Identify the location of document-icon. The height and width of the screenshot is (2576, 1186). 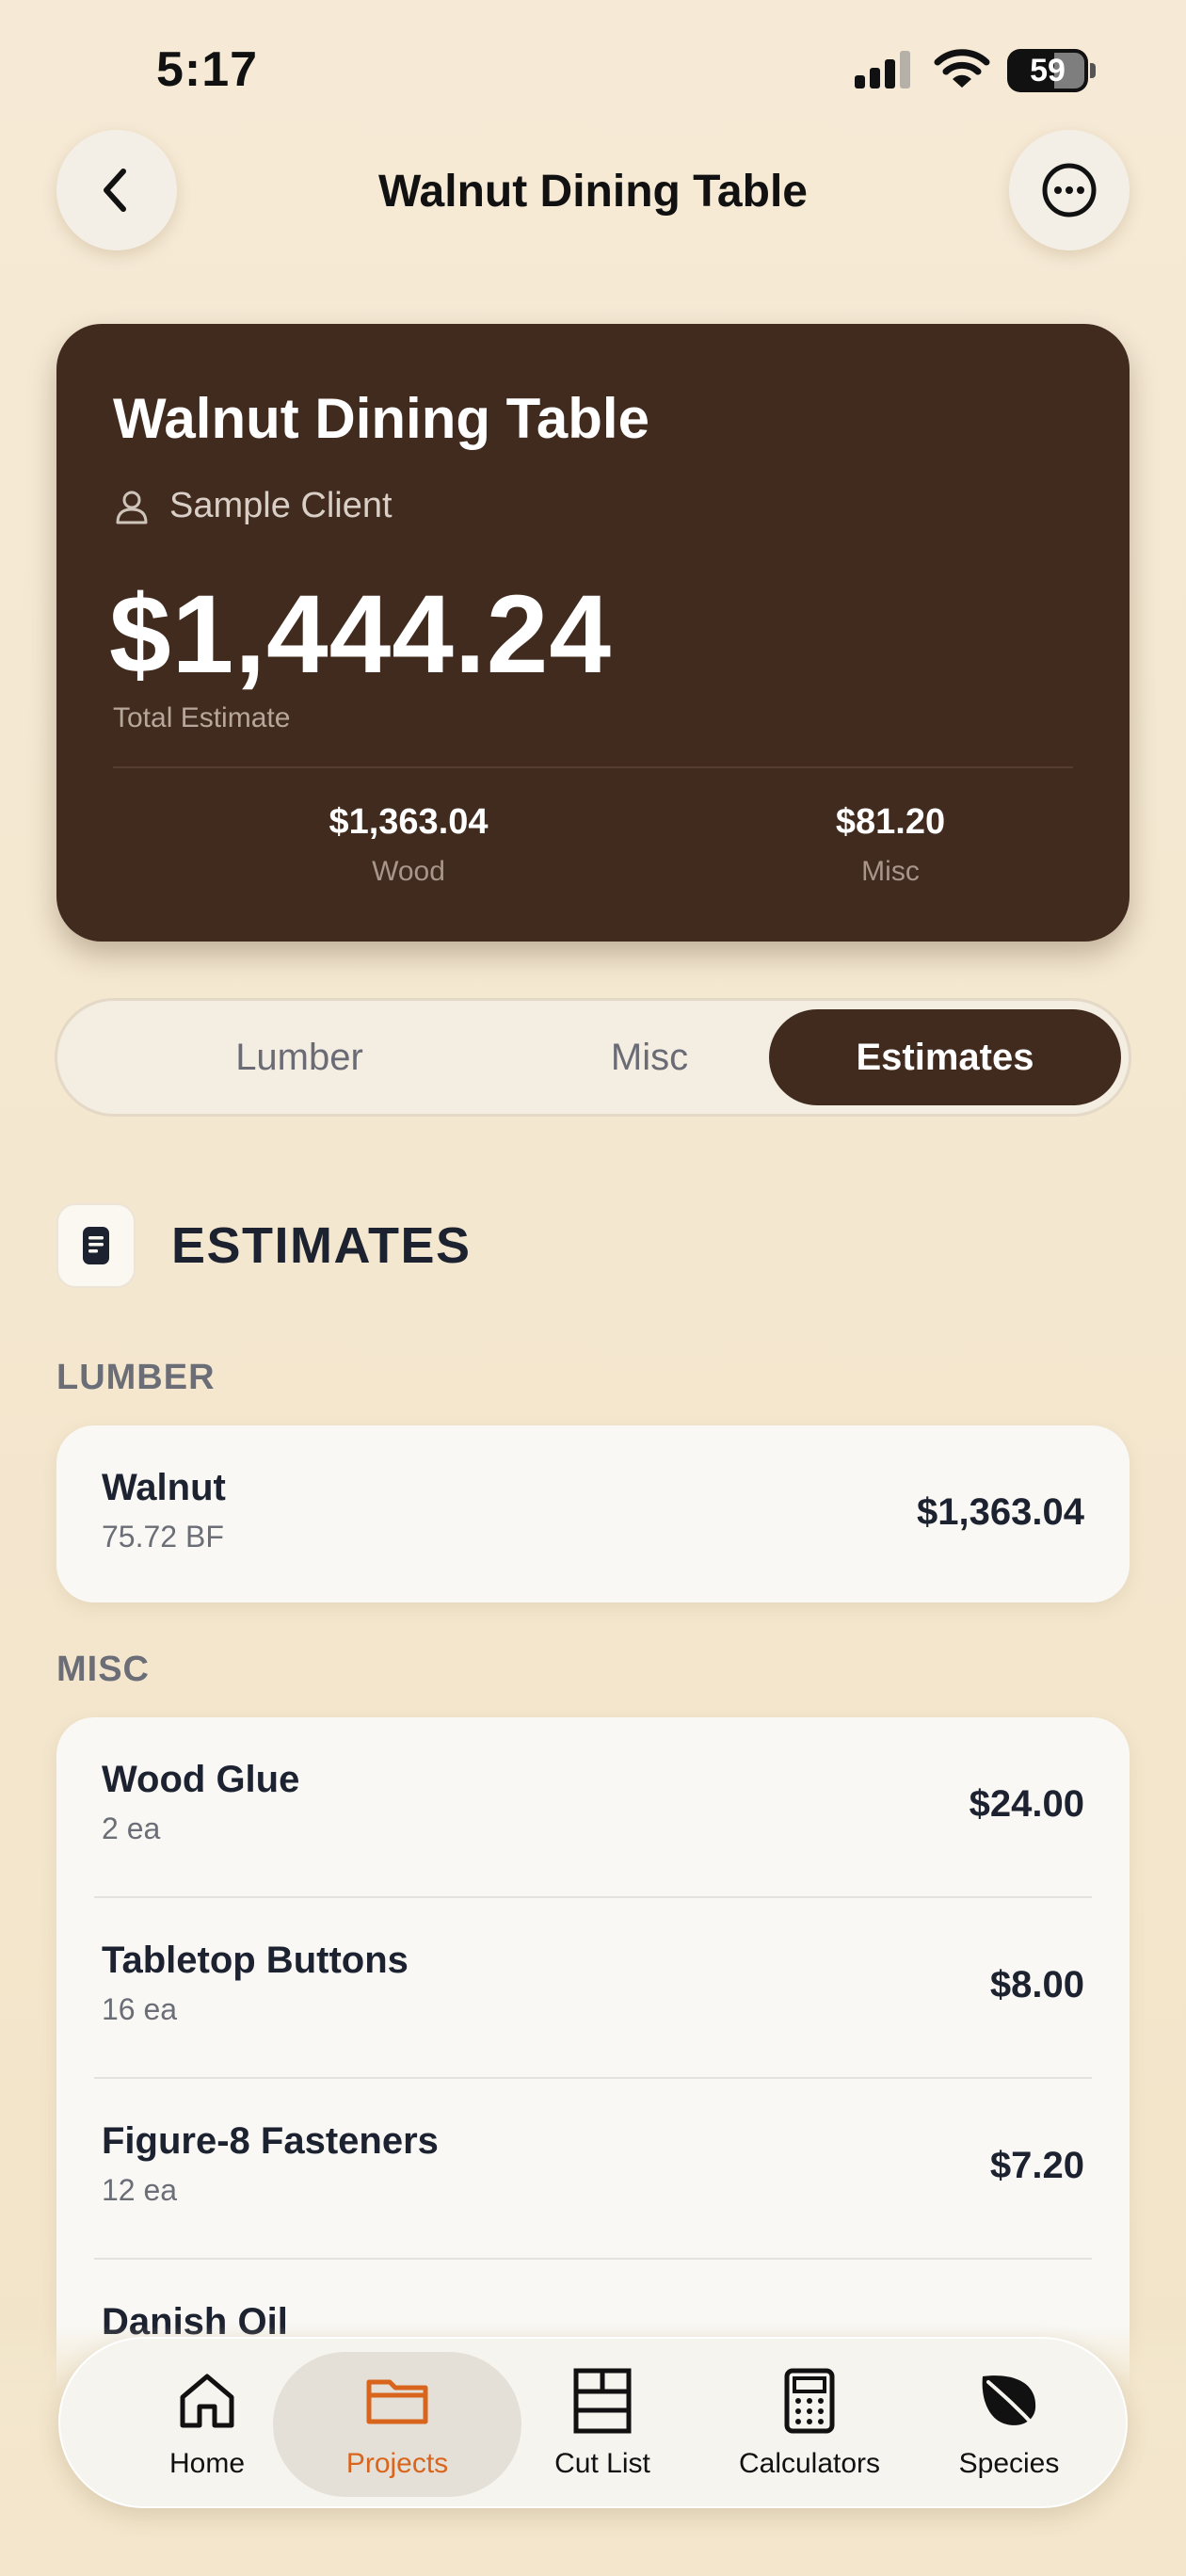
(96, 1245).